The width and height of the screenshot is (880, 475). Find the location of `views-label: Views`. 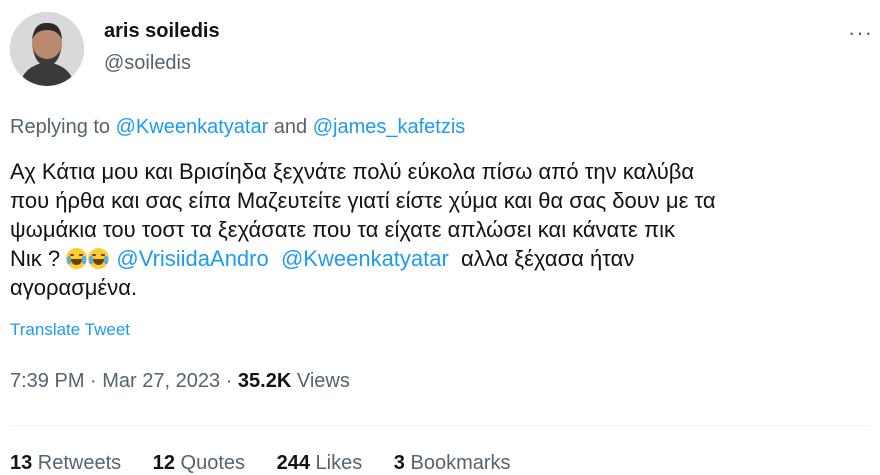

views-label: Views is located at coordinates (320, 381).